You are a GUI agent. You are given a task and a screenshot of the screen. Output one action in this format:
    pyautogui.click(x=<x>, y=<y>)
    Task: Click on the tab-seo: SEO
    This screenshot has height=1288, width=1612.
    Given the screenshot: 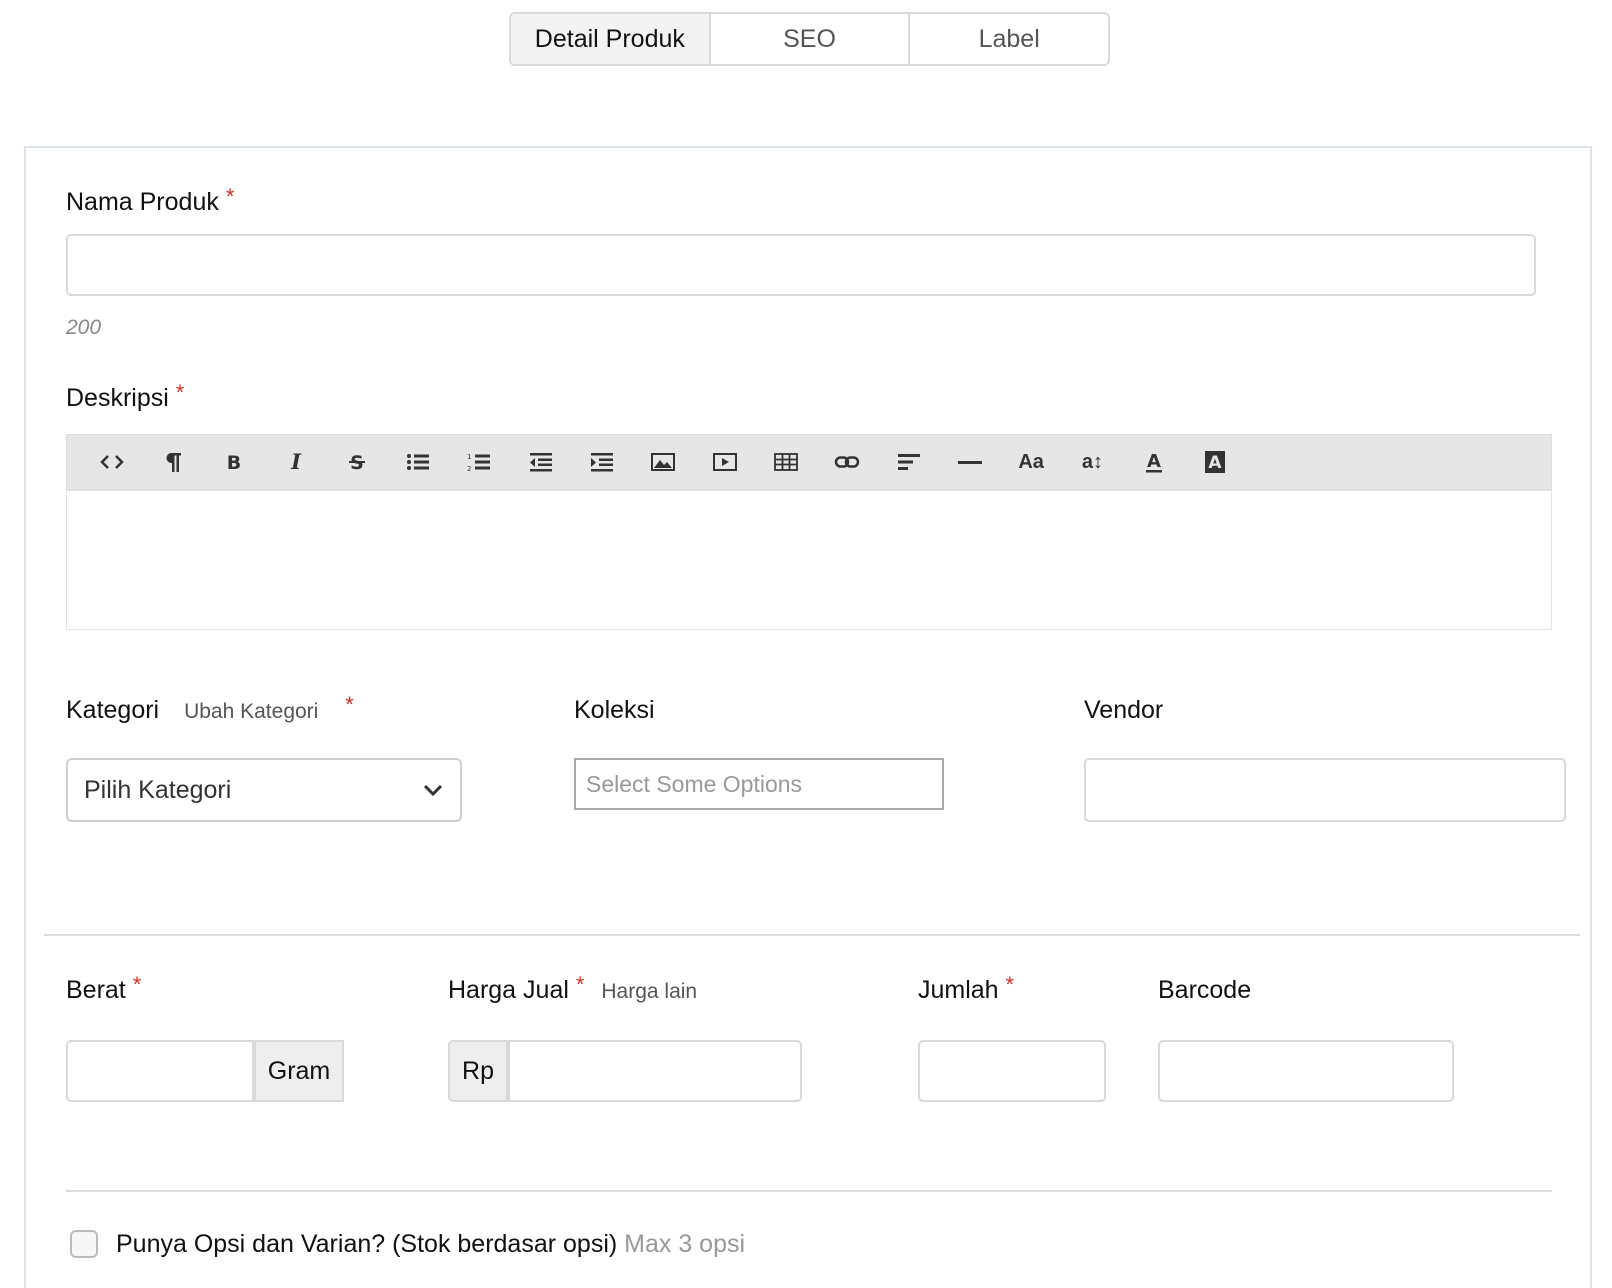 What is the action you would take?
    pyautogui.click(x=810, y=39)
    